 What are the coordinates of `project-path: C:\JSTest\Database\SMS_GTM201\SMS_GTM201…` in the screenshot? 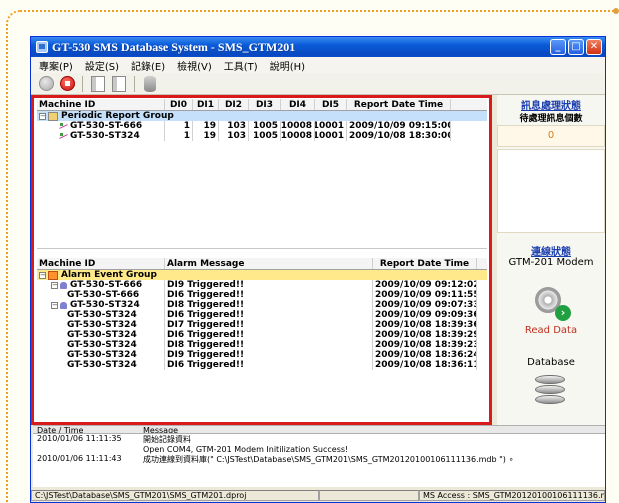 It's located at (175, 495).